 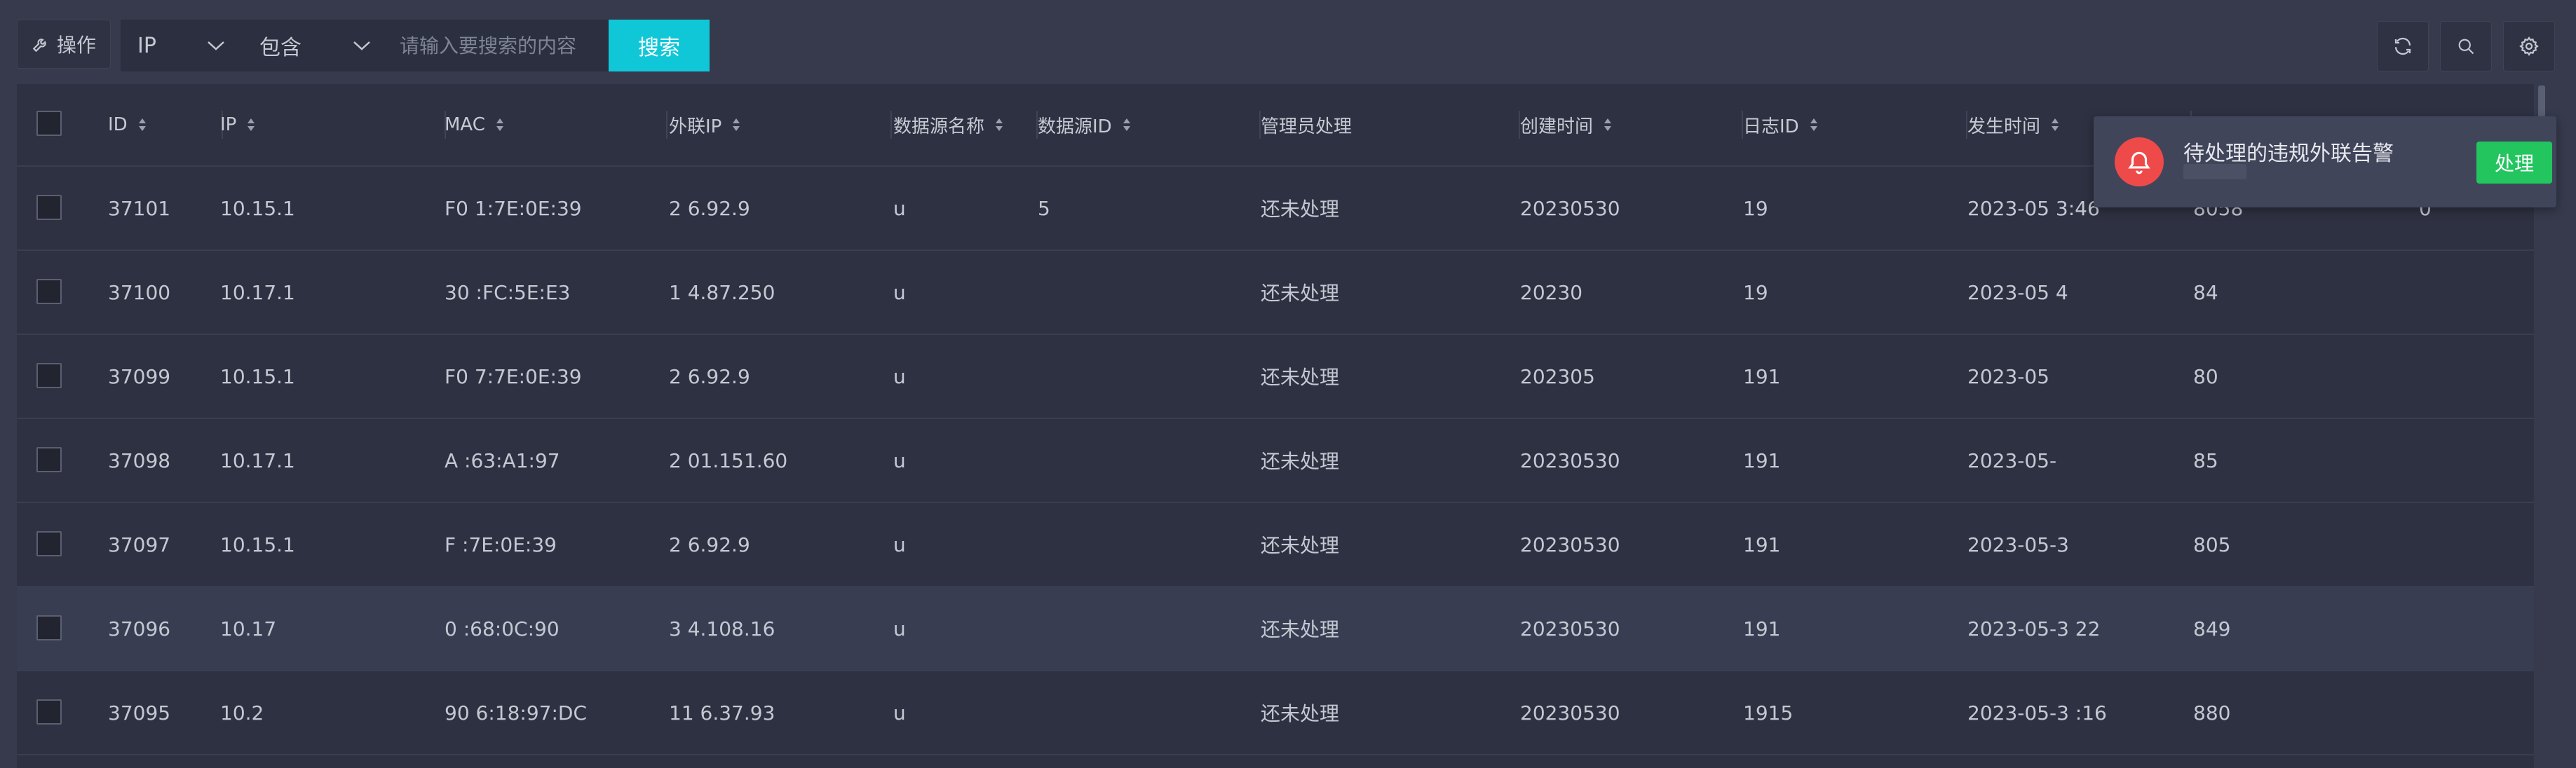 I want to click on settings-button, so click(x=2529, y=46).